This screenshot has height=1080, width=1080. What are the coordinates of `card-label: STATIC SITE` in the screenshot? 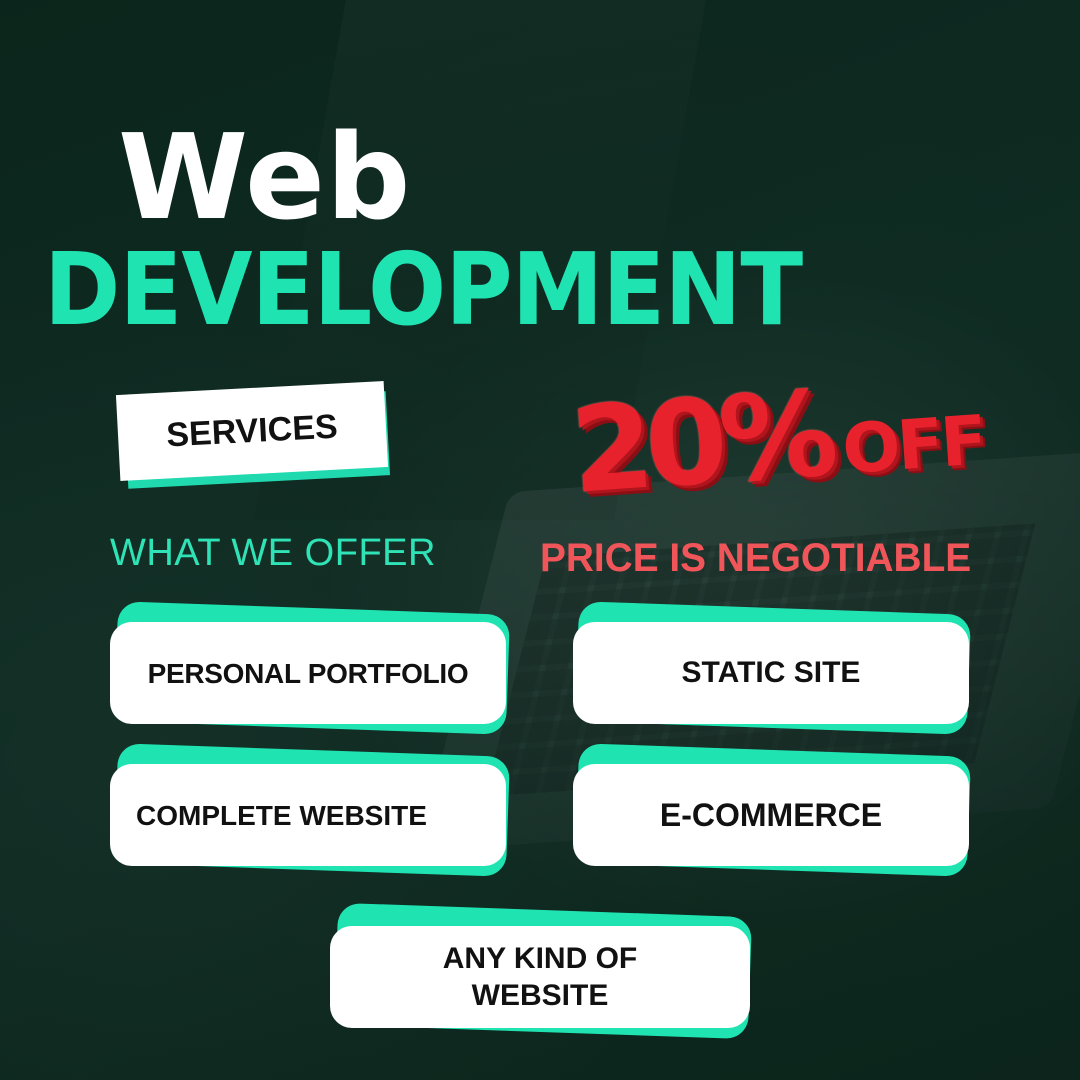 It's located at (771, 673).